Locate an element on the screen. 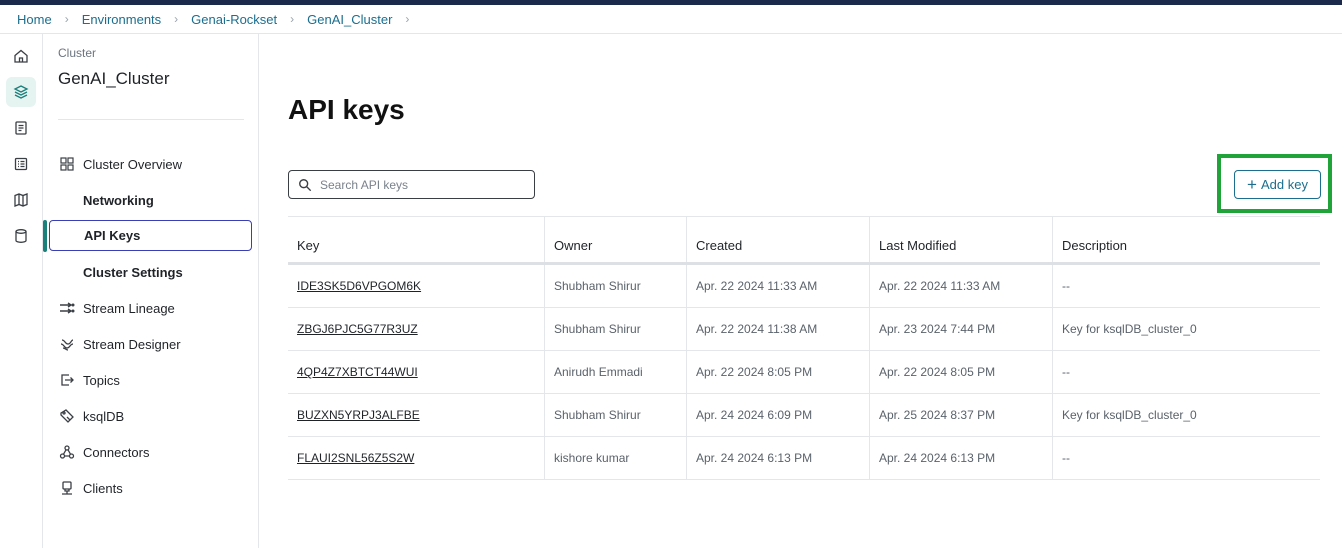 This screenshot has width=1342, height=548. column-header-description: Description is located at coordinates (1186, 239).